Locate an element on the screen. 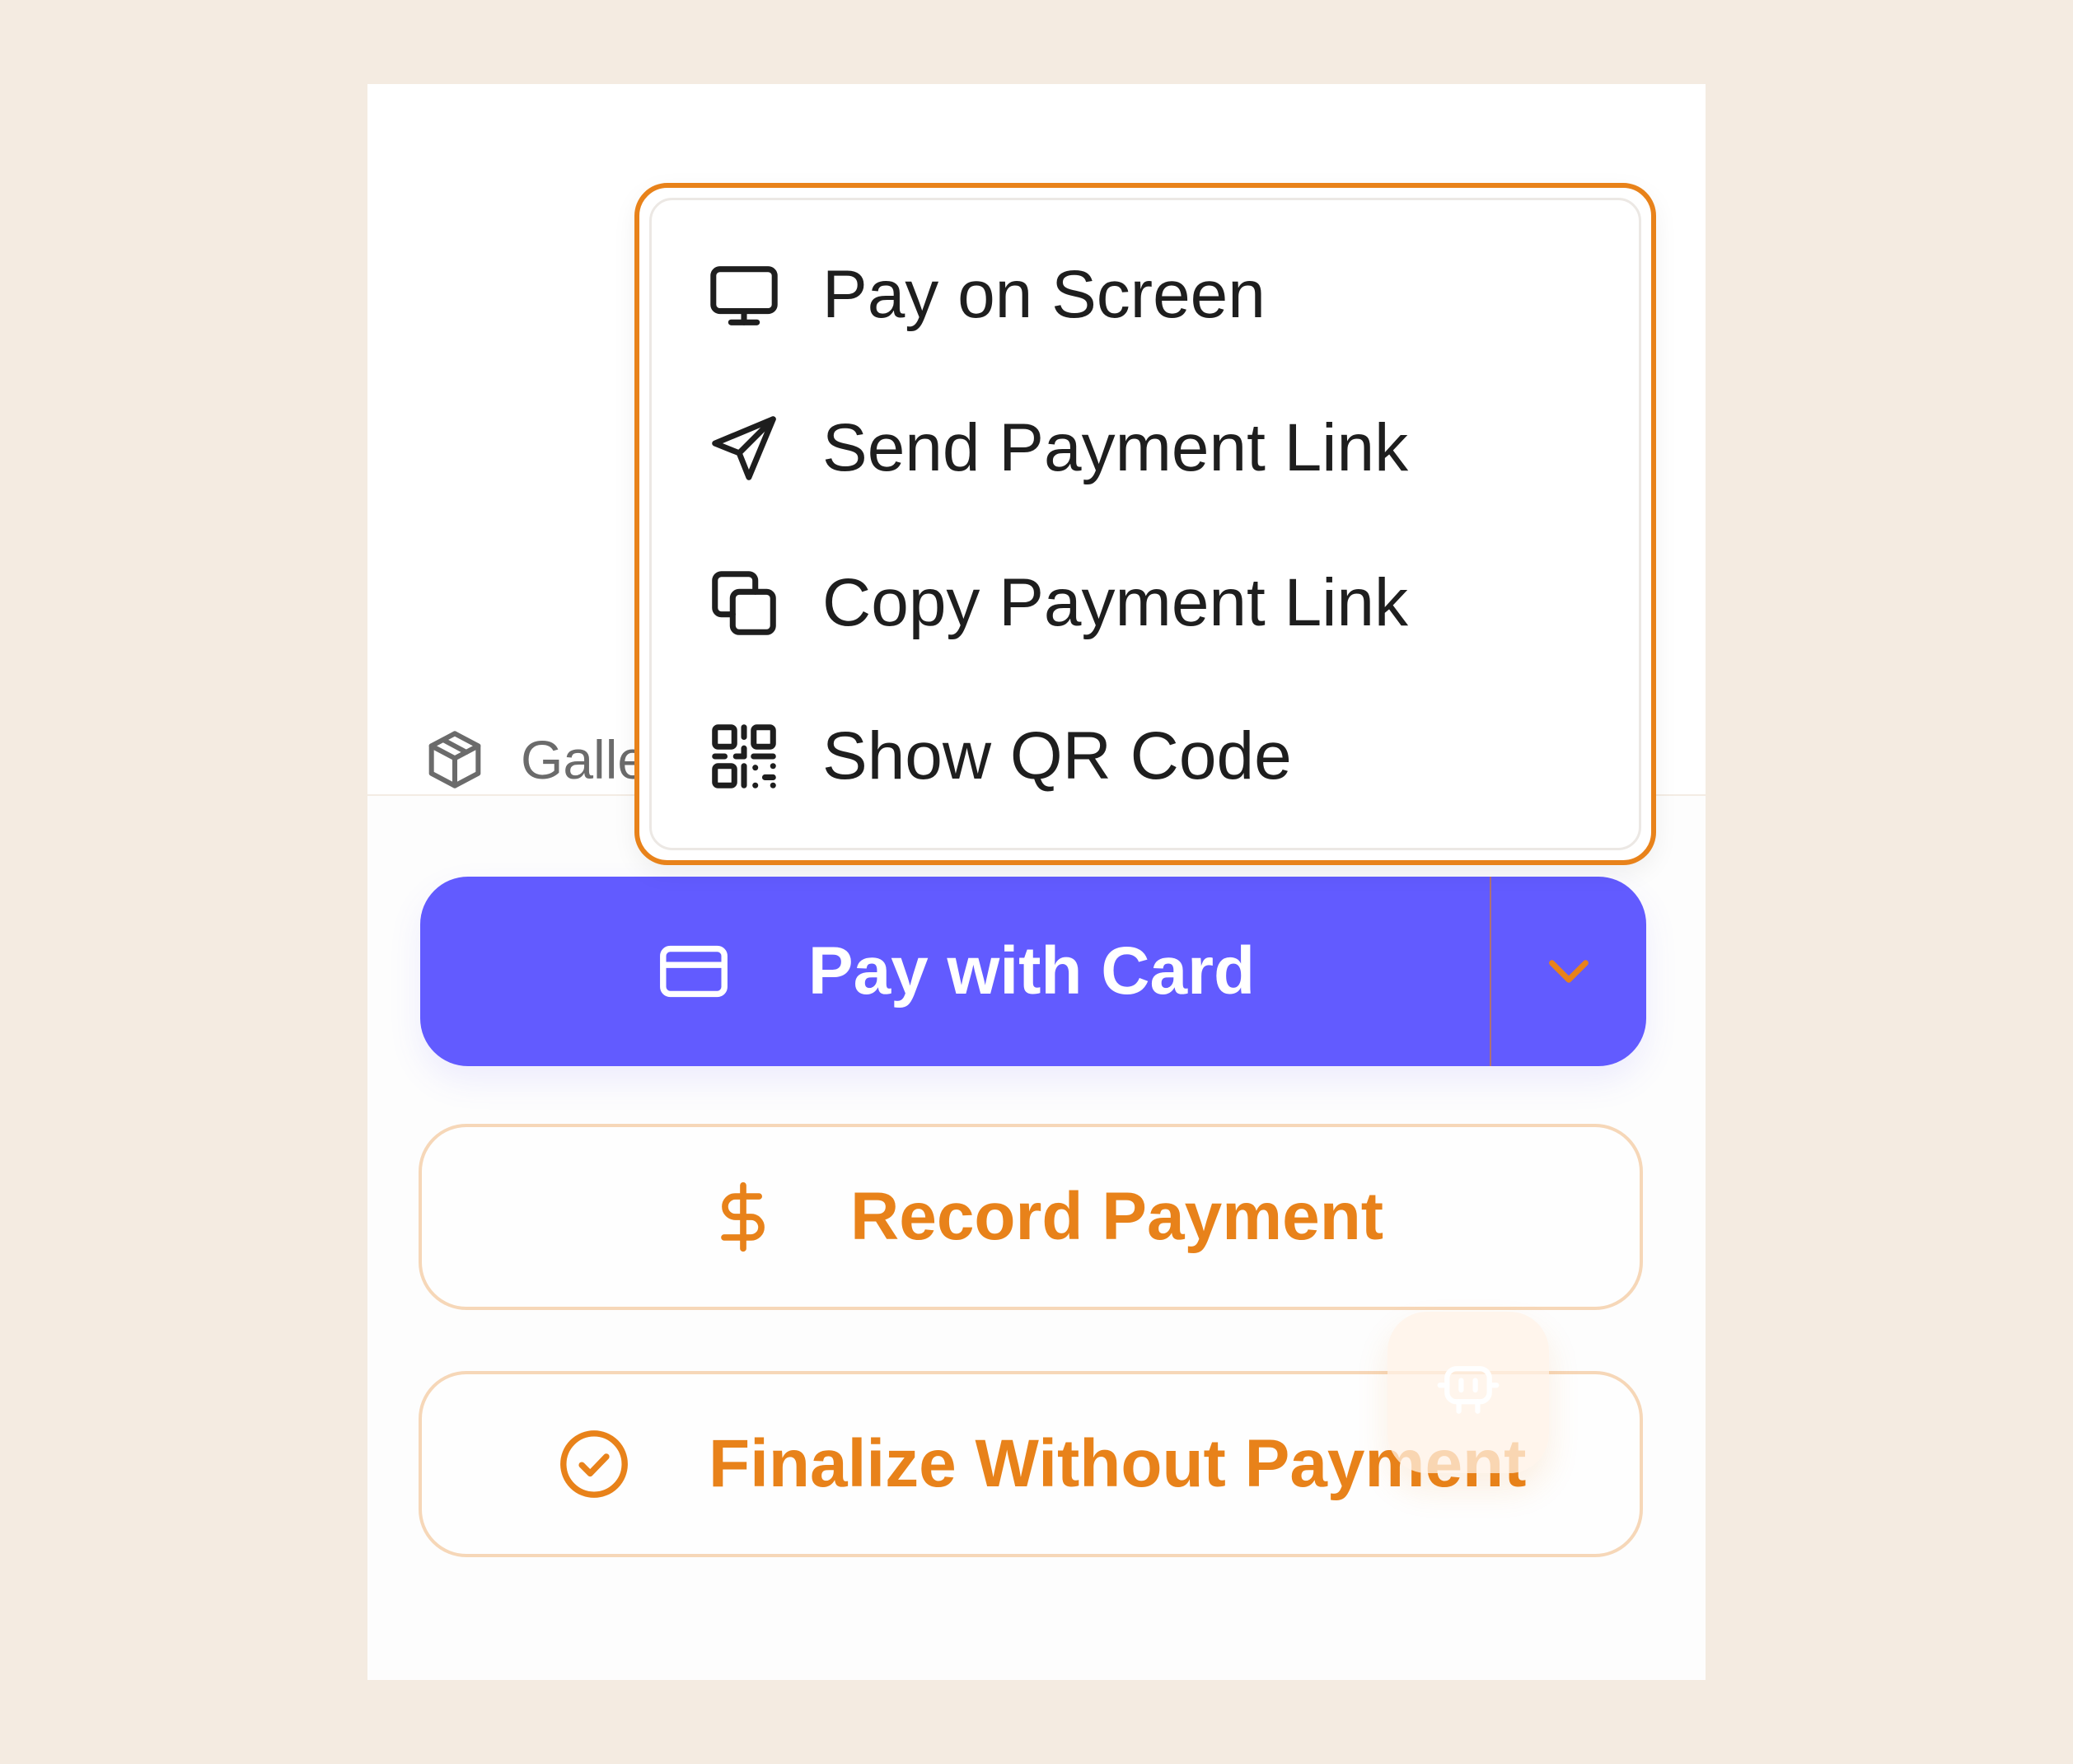  credit-card-icon is located at coordinates (693, 972).